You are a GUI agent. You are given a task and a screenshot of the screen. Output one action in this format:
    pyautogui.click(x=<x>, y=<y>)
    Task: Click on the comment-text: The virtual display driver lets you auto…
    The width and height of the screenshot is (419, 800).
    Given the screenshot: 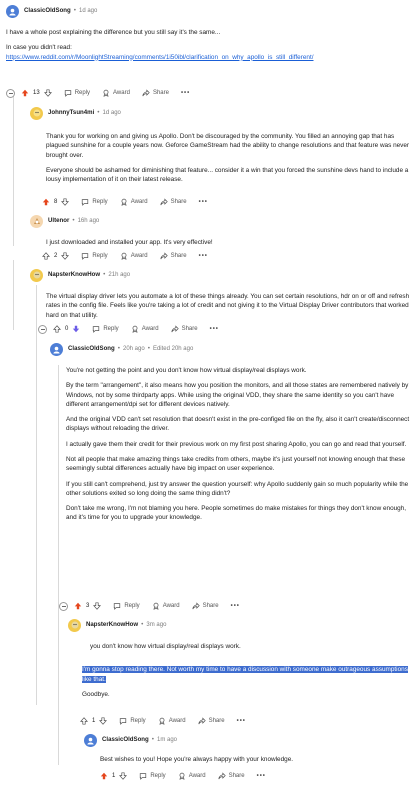 What is the action you would take?
    pyautogui.click(x=228, y=306)
    